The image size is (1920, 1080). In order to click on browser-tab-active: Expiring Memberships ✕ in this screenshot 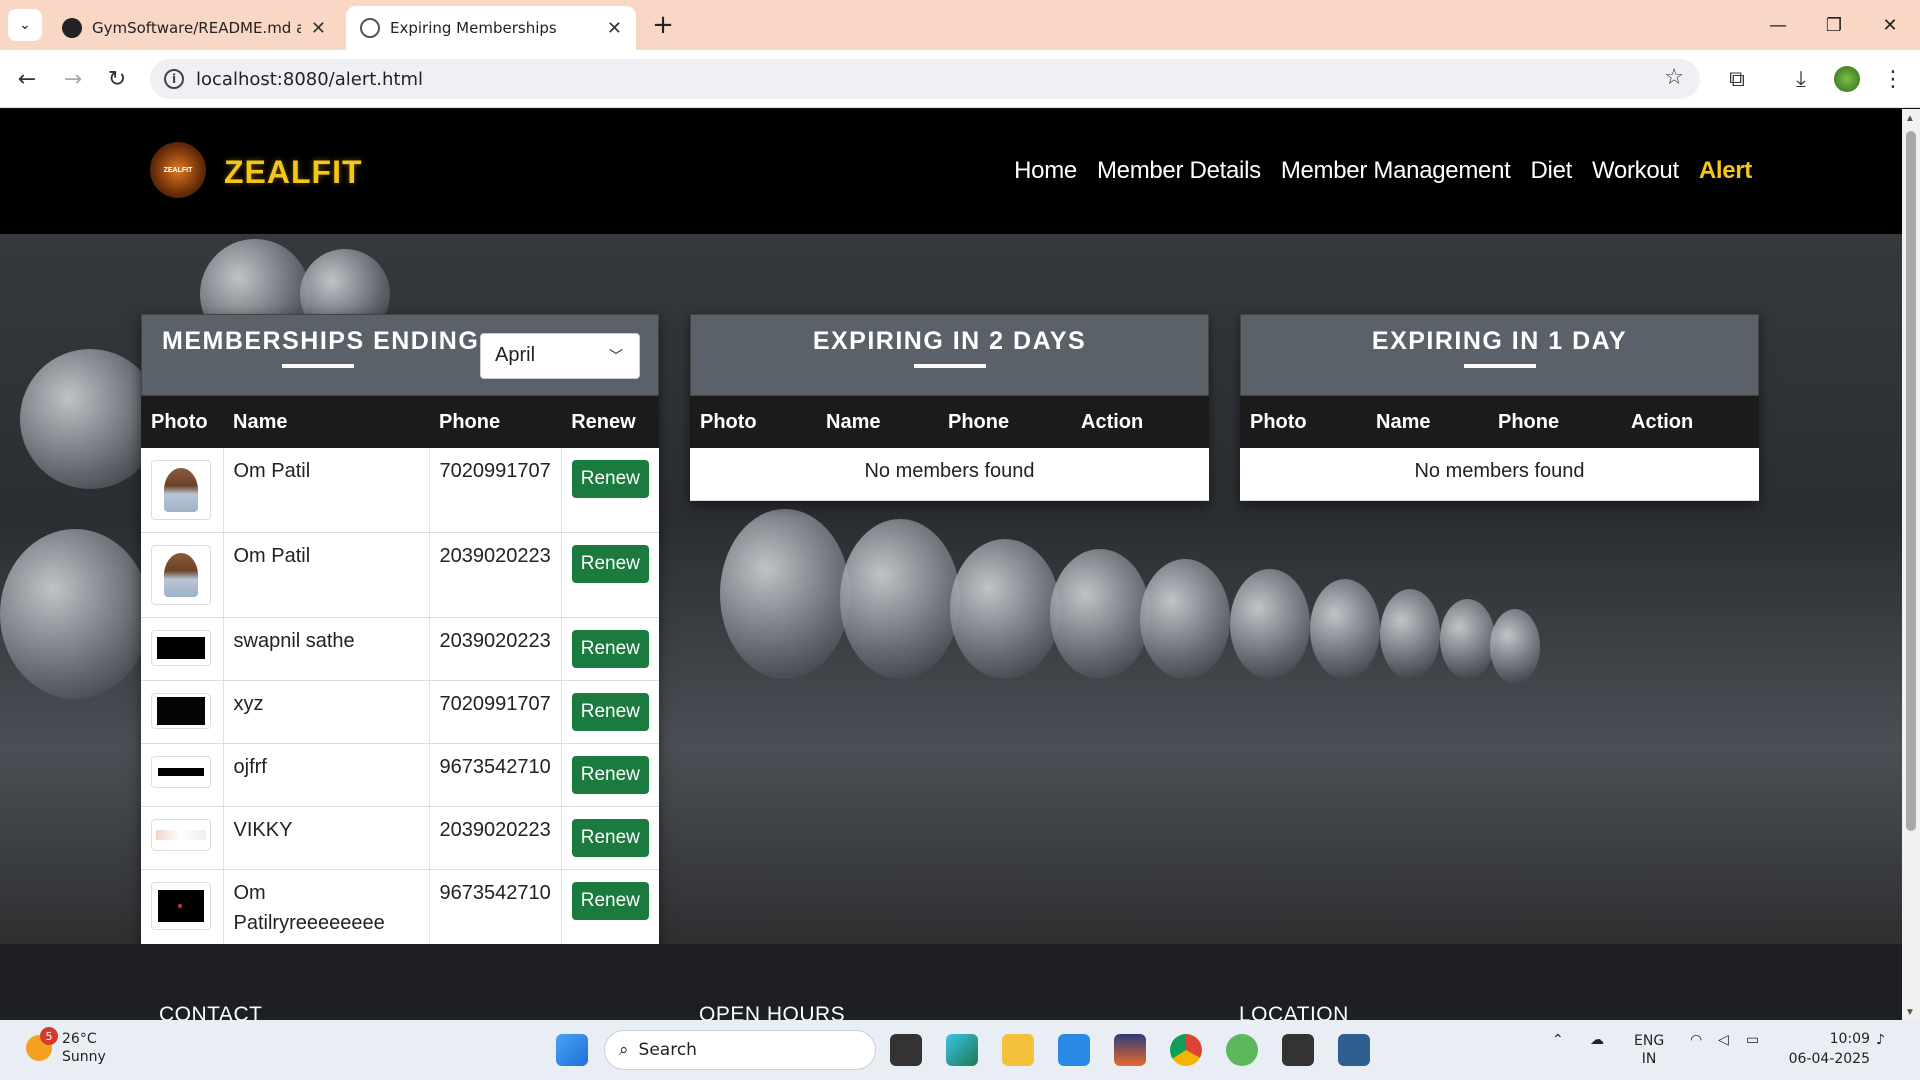, I will do `click(491, 28)`.